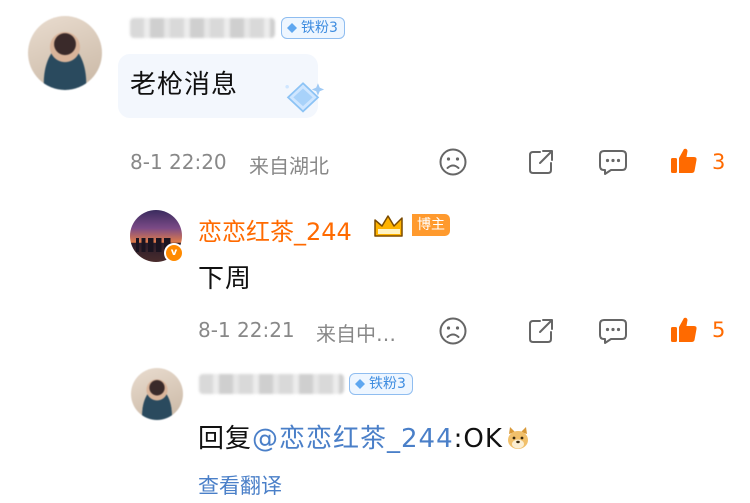 The height and width of the screenshot is (503, 750). I want to click on like-count: 3, so click(719, 162).